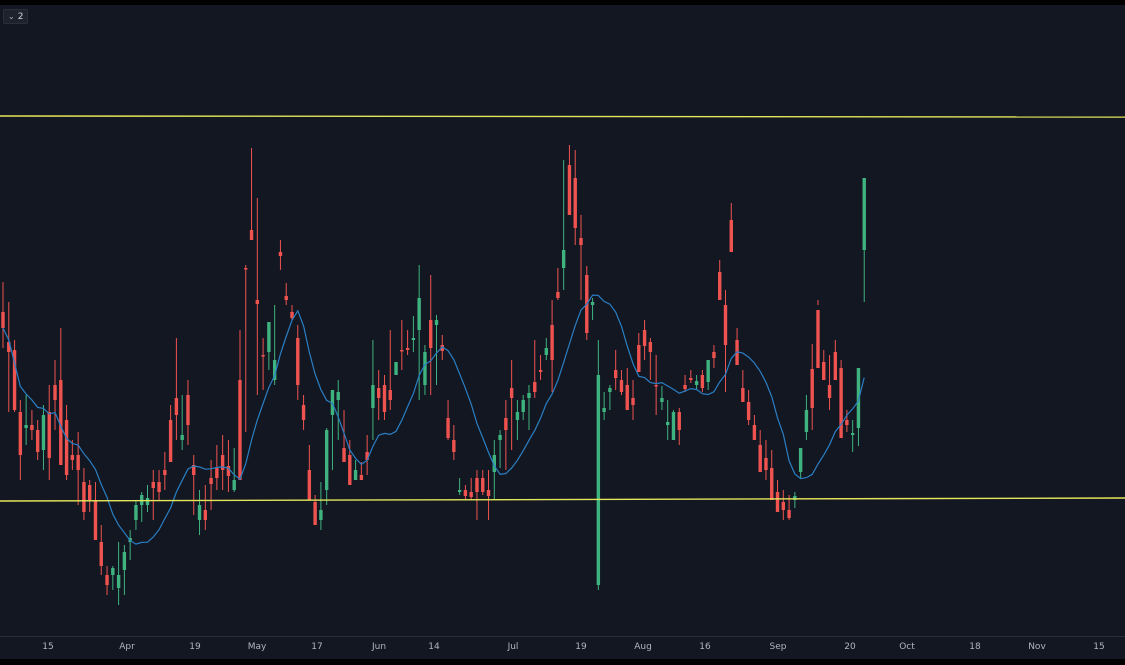 Image resolution: width=1125 pixels, height=665 pixels. What do you see at coordinates (16, 16) in the screenshot?
I see `collapse-panes-button: ⌄ 2` at bounding box center [16, 16].